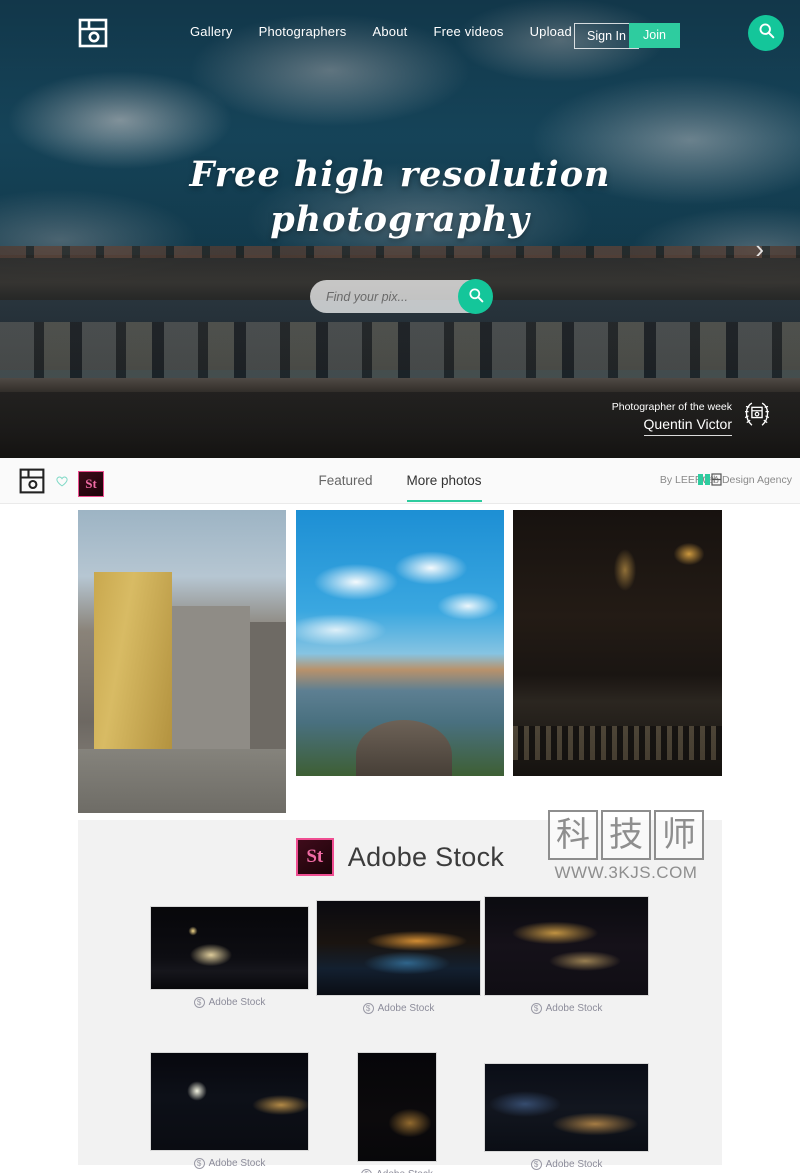 Image resolution: width=800 pixels, height=1173 pixels. I want to click on carousel-next-button: ›, so click(759, 249).